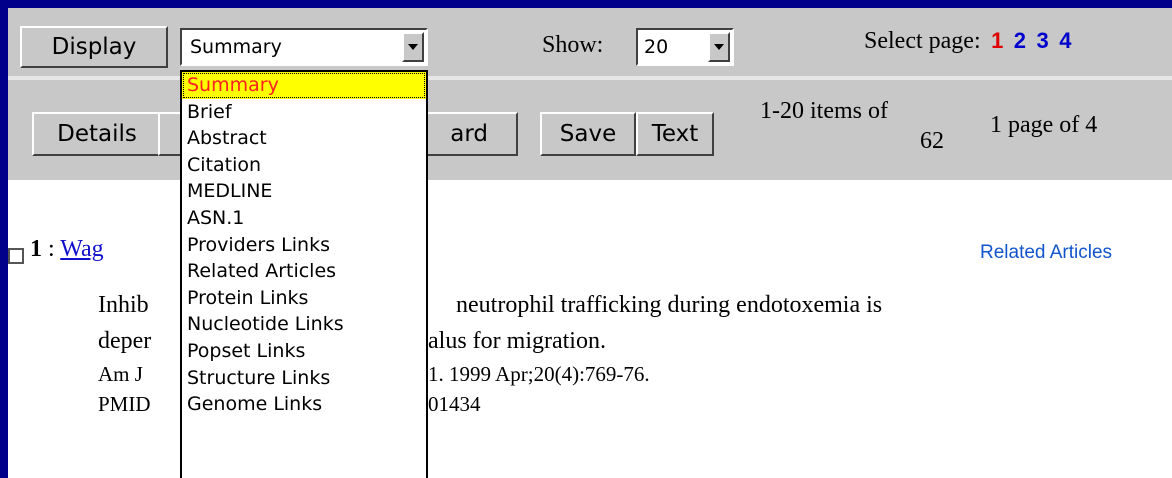  I want to click on dropdown-option-medline: MEDLINE, so click(304, 191).